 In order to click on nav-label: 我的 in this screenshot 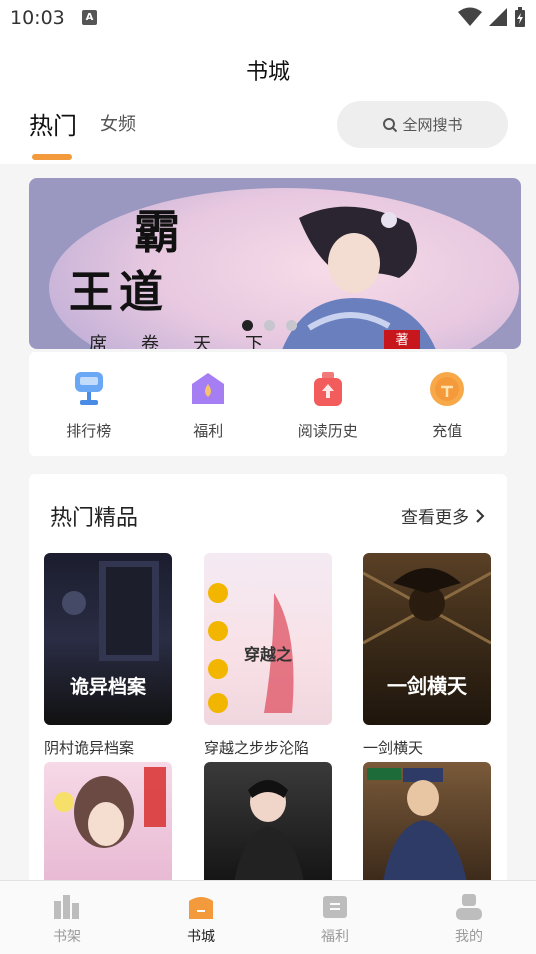, I will do `click(469, 937)`.